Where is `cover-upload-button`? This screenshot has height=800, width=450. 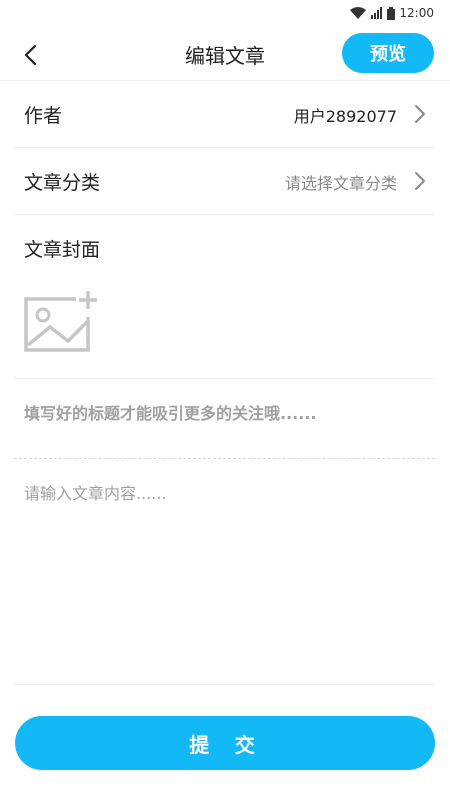
cover-upload-button is located at coordinates (62, 320).